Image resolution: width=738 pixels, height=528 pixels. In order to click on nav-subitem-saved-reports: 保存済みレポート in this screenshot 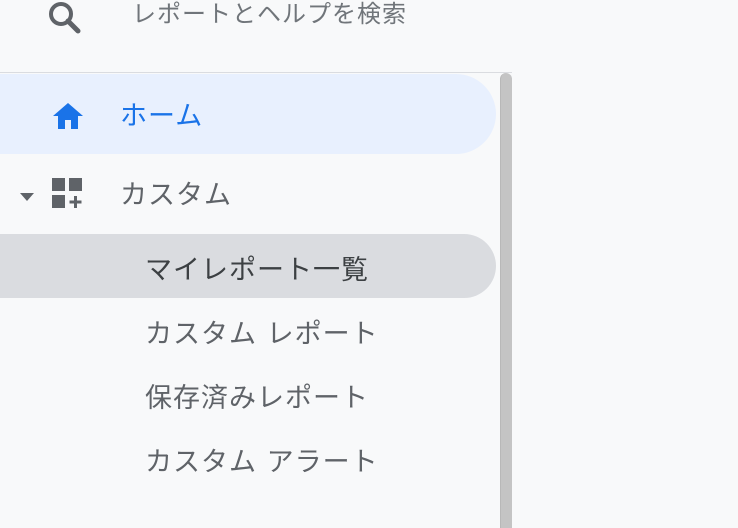, I will do `click(248, 394)`.